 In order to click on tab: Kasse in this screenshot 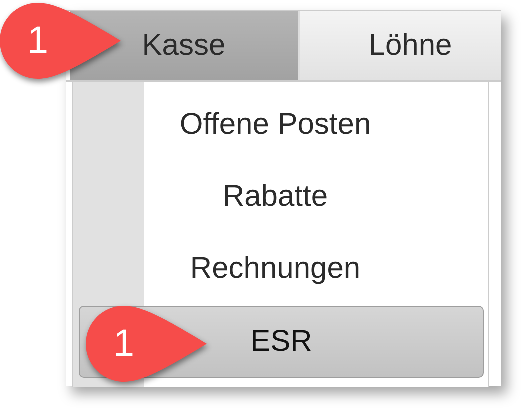, I will do `click(184, 45)`.